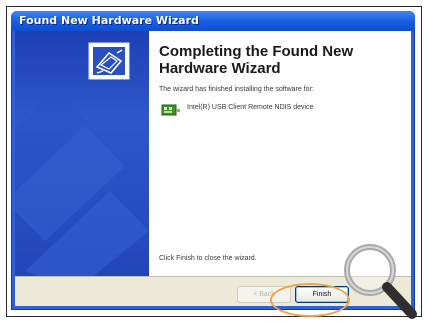 Image resolution: width=428 pixels, height=321 pixels. What do you see at coordinates (208, 258) in the screenshot?
I see `close-instruction: Click Finish to close the wizard.` at bounding box center [208, 258].